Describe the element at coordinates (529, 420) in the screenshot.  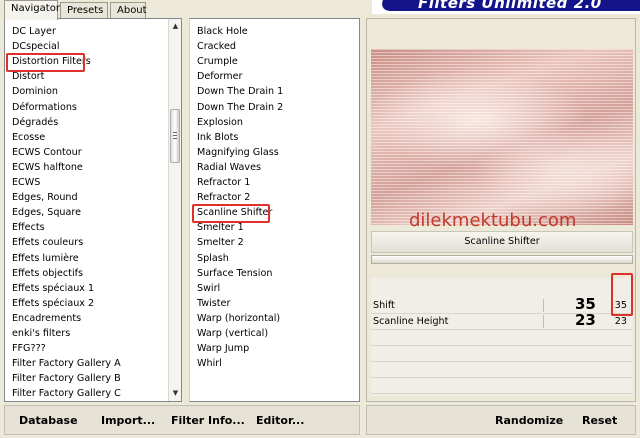
I see `randomize-button: Randomize` at that location.